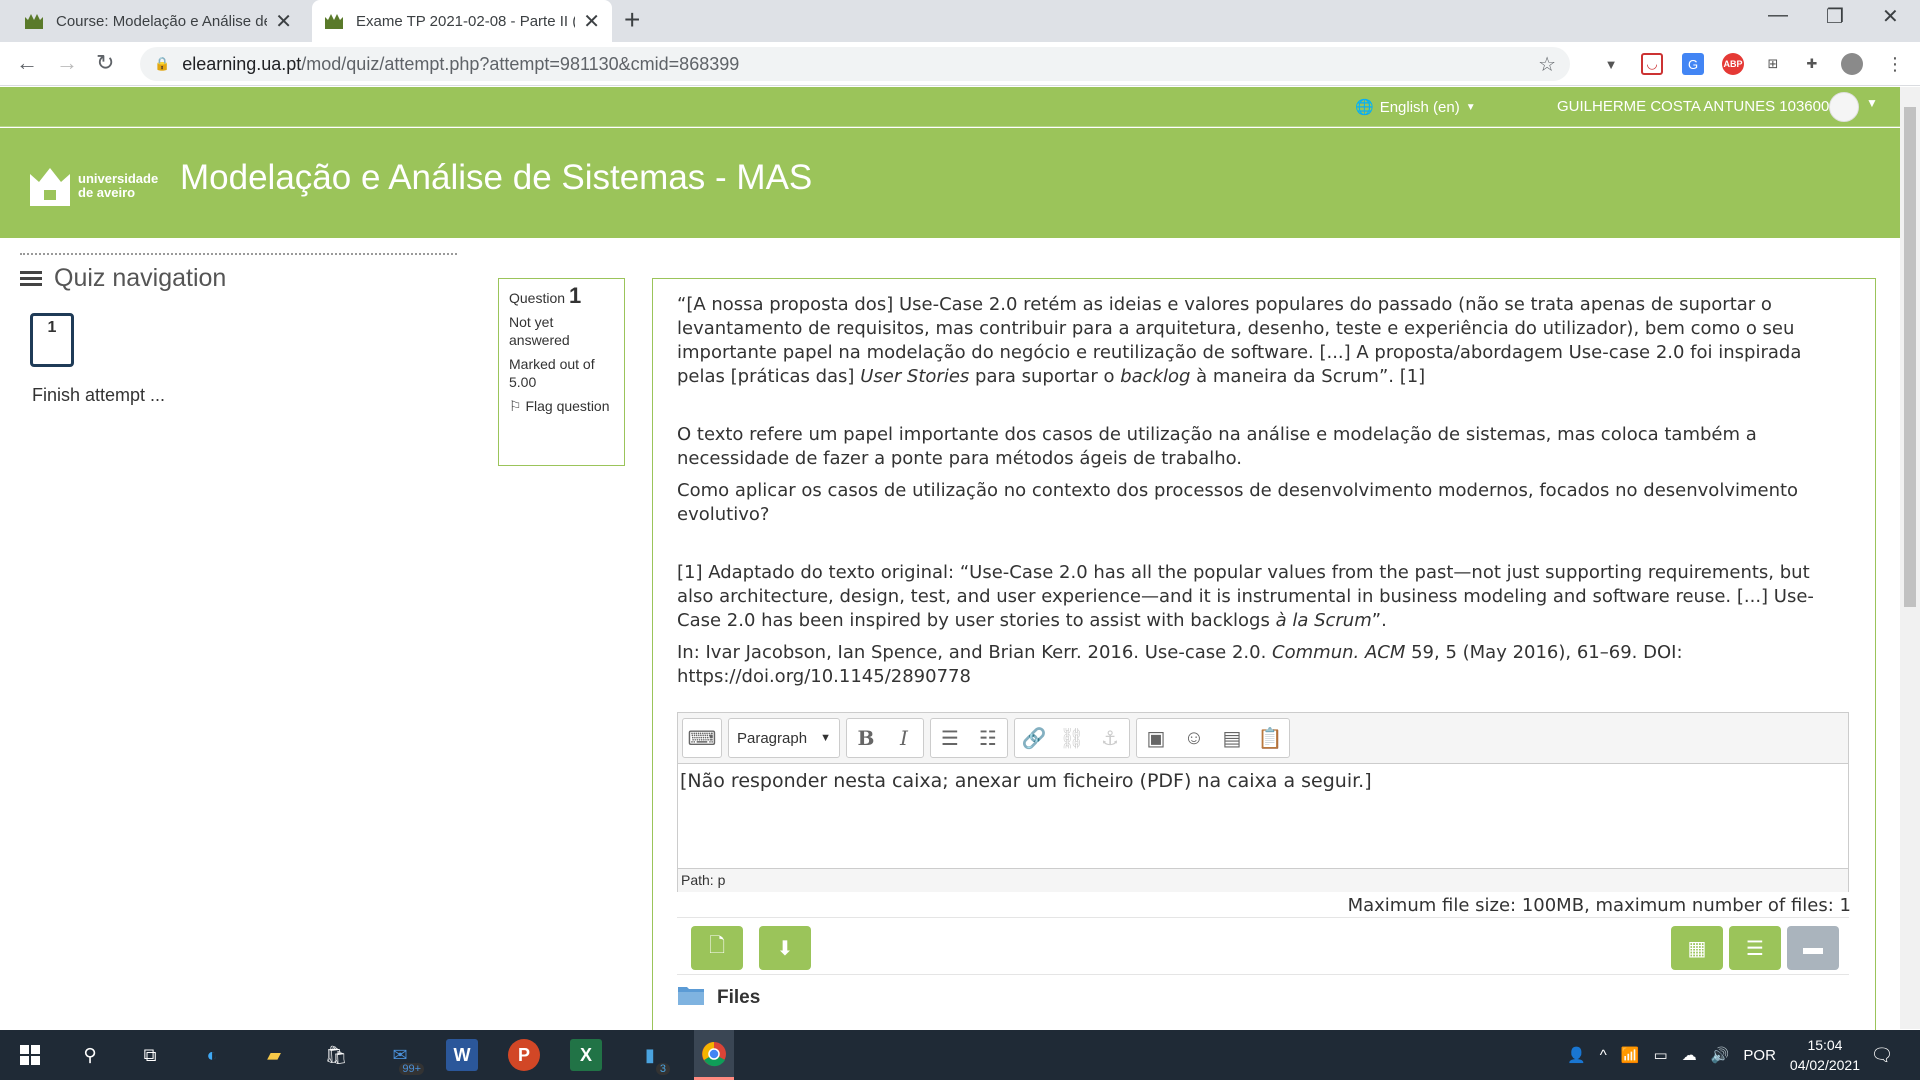 Image resolution: width=1920 pixels, height=1080 pixels. What do you see at coordinates (1232, 738) in the screenshot?
I see `media-icon: ▤` at bounding box center [1232, 738].